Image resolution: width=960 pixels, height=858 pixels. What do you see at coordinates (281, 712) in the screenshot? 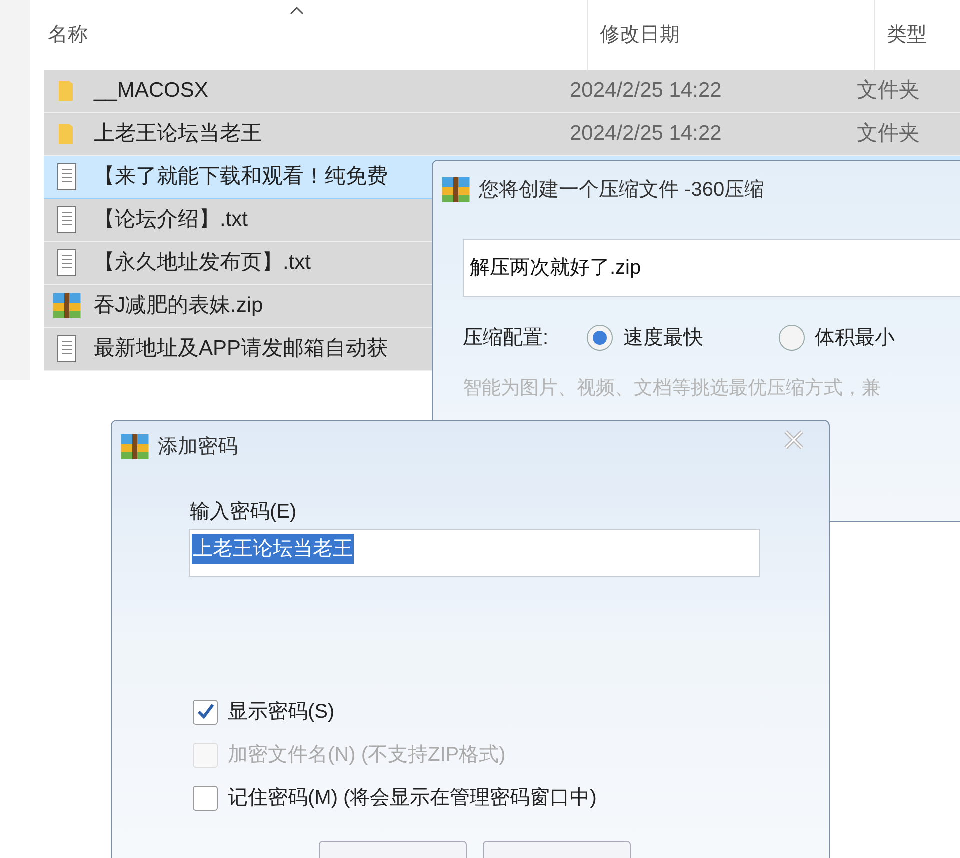
I see `checkbox-label: 显示密码(S)` at bounding box center [281, 712].